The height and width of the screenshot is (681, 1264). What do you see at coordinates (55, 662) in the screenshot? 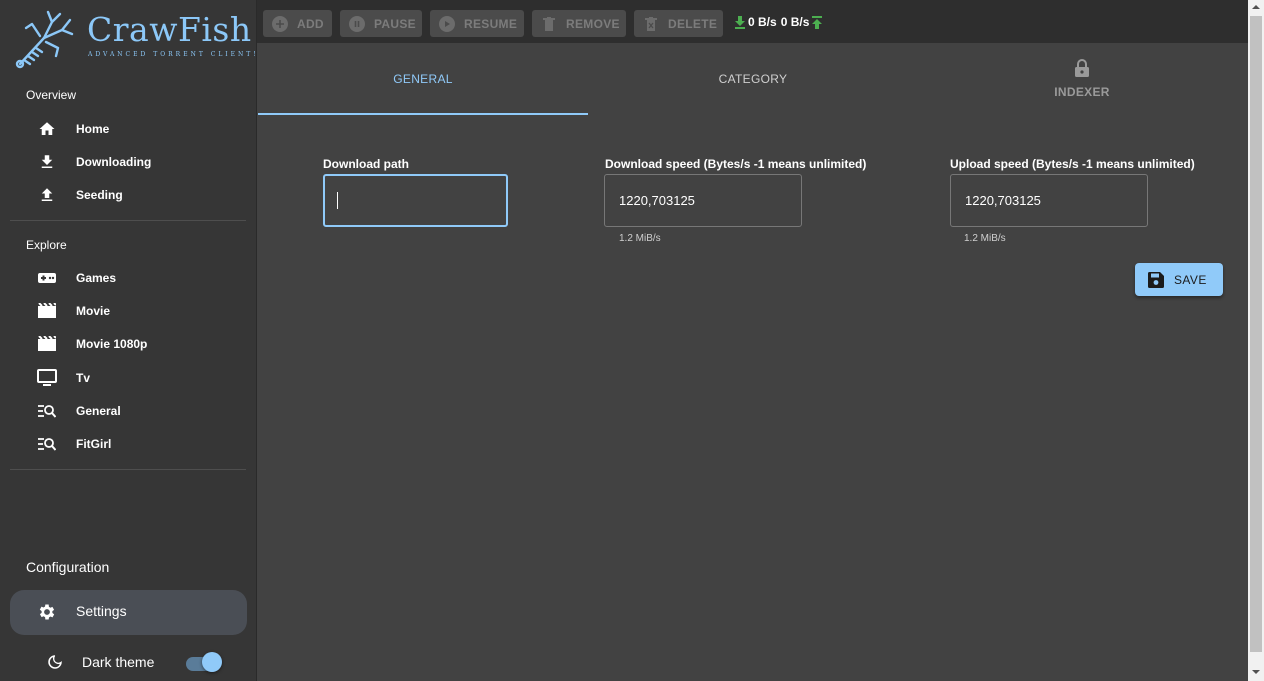
I see `moon-icon` at bounding box center [55, 662].